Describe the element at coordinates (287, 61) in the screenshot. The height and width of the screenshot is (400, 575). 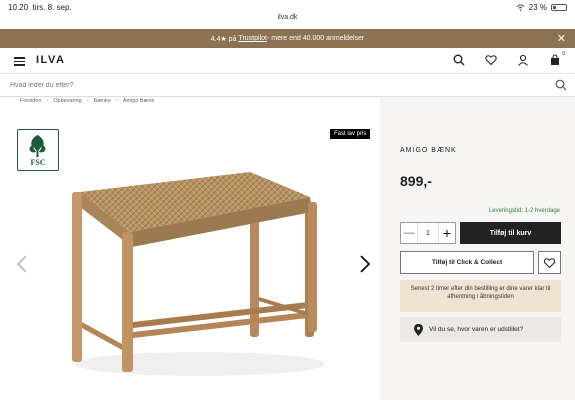
I see `site-header: ILVA 0` at that location.